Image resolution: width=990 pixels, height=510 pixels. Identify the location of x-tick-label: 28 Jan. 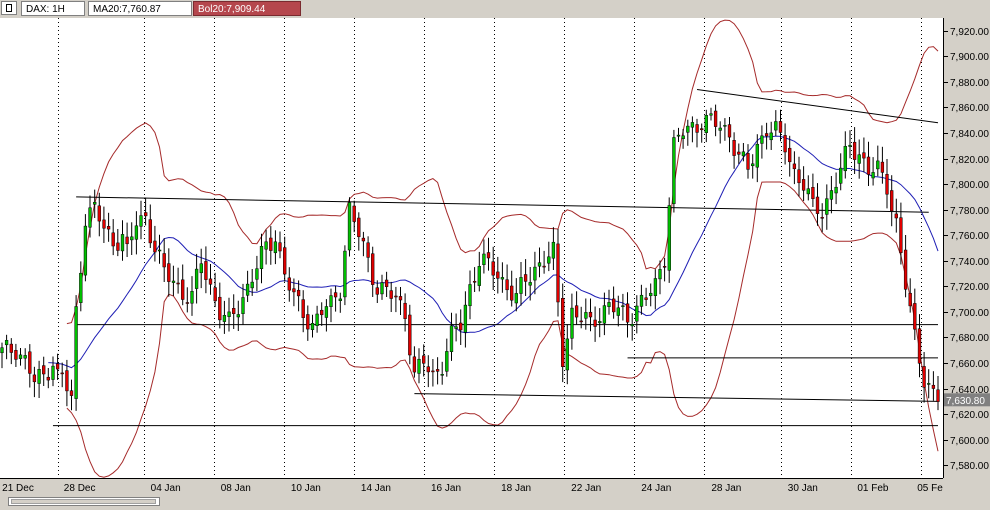
(726, 488).